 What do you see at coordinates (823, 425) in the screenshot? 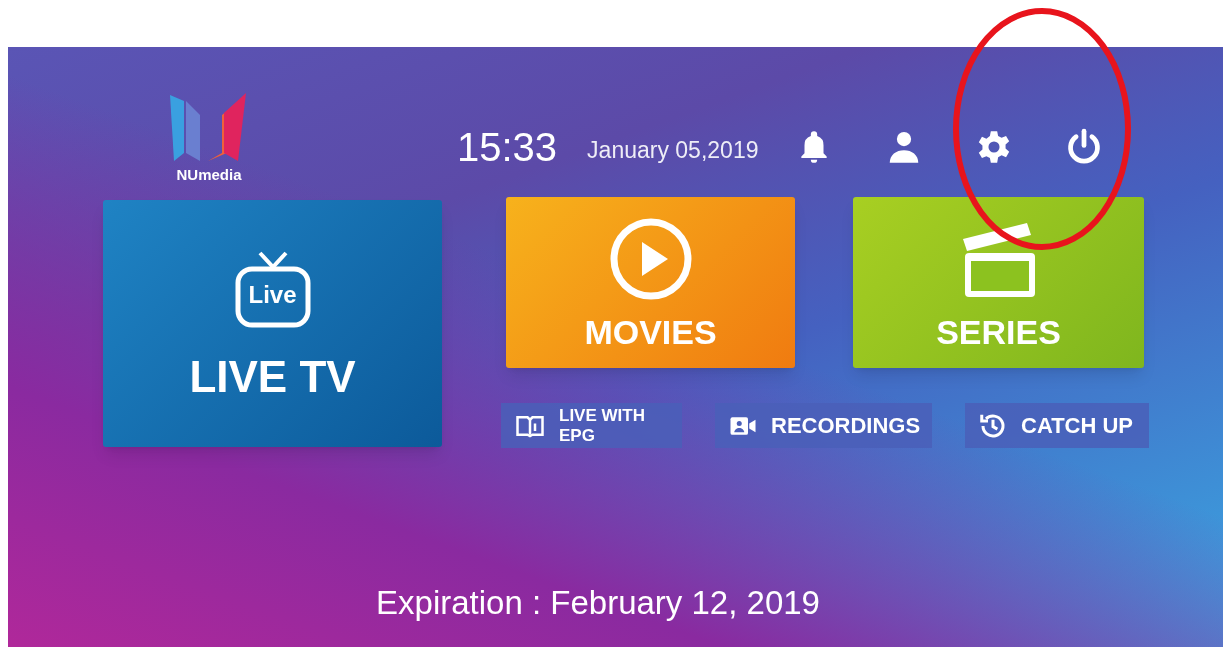
I see `recordings-button: RECORDINGS` at bounding box center [823, 425].